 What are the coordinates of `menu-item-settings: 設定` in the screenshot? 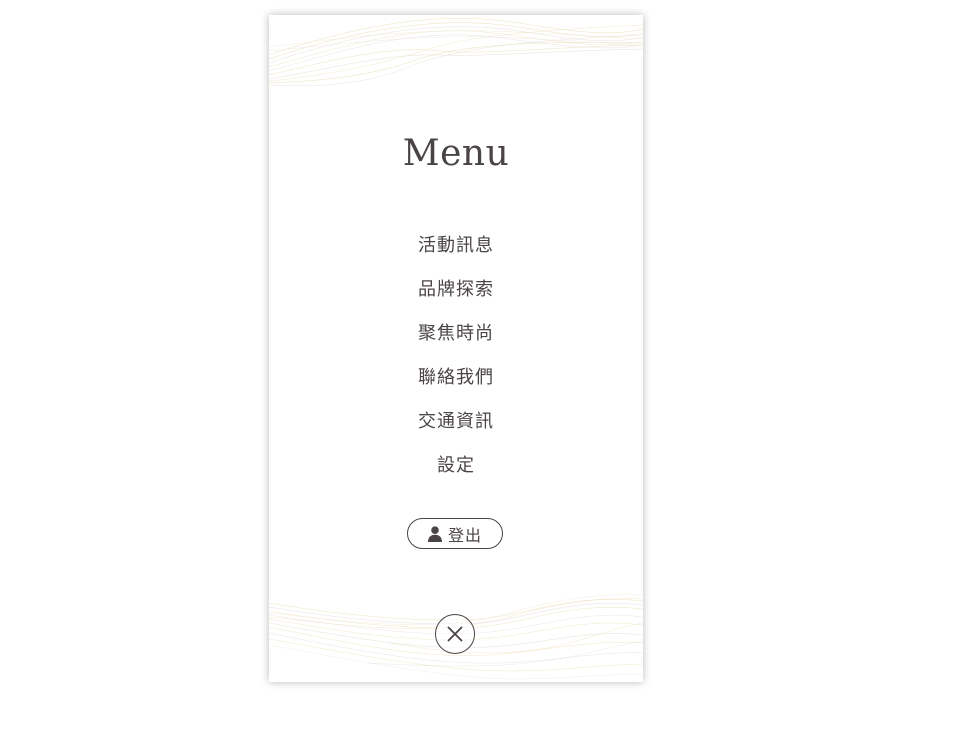 It's located at (456, 470).